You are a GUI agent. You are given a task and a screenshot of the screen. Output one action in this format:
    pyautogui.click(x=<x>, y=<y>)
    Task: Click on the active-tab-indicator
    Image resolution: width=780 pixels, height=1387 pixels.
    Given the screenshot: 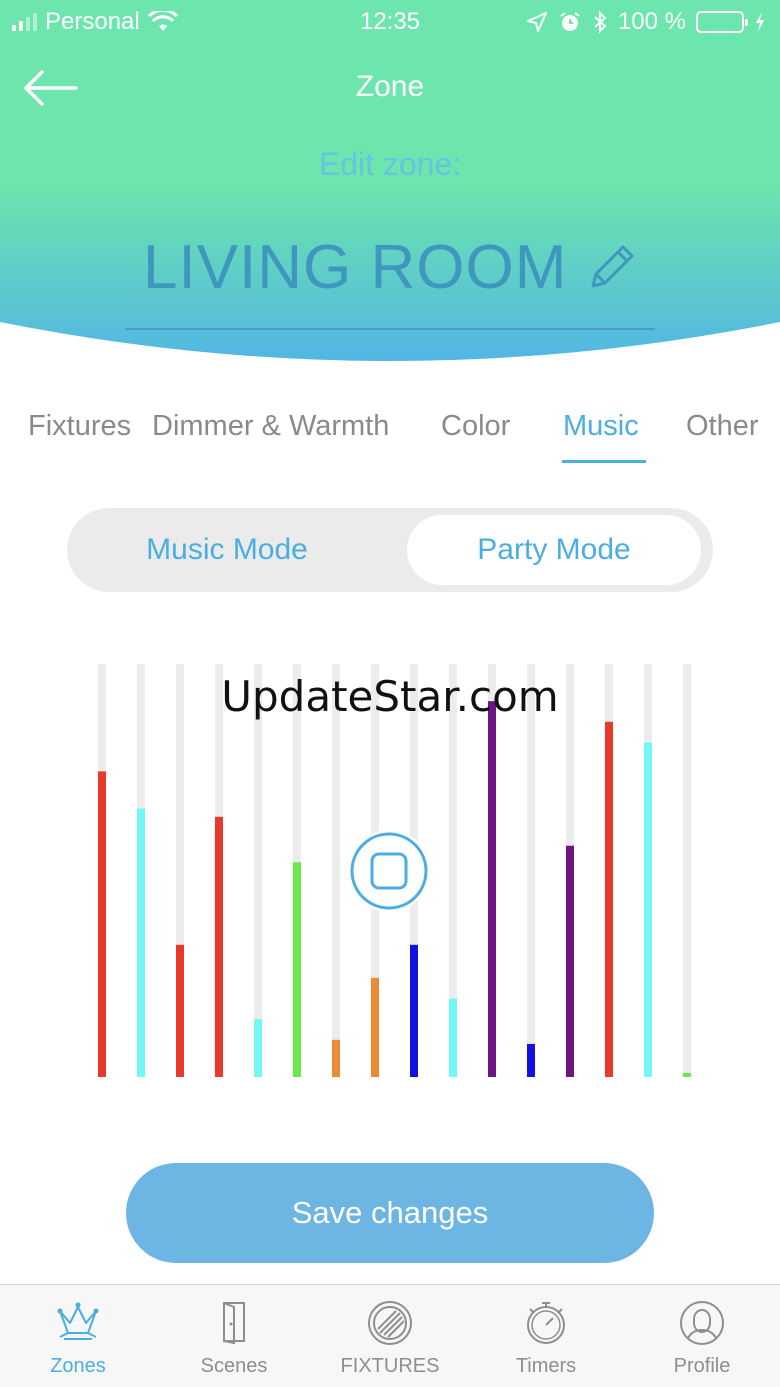 What is the action you would take?
    pyautogui.click(x=604, y=461)
    